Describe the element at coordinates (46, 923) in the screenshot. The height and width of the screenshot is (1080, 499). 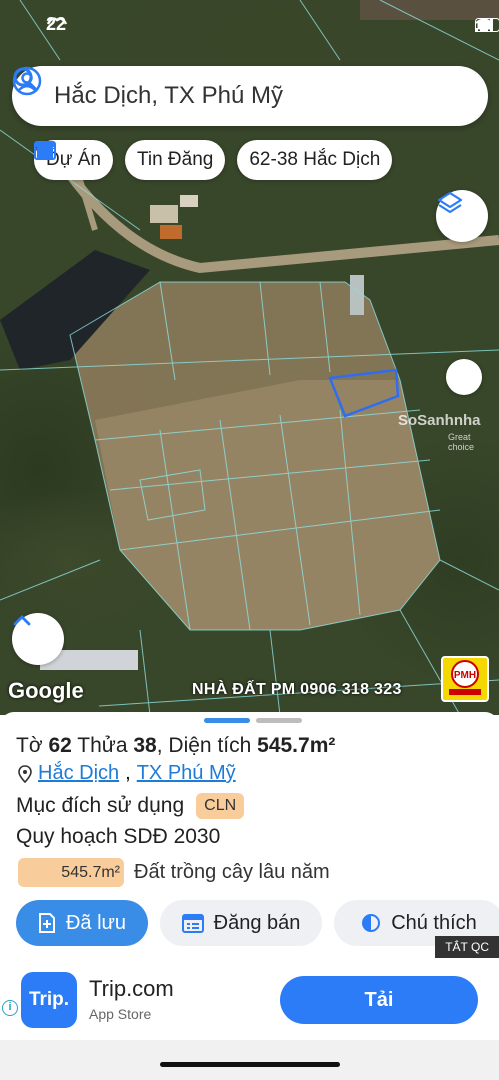
I see `add-document-icon` at that location.